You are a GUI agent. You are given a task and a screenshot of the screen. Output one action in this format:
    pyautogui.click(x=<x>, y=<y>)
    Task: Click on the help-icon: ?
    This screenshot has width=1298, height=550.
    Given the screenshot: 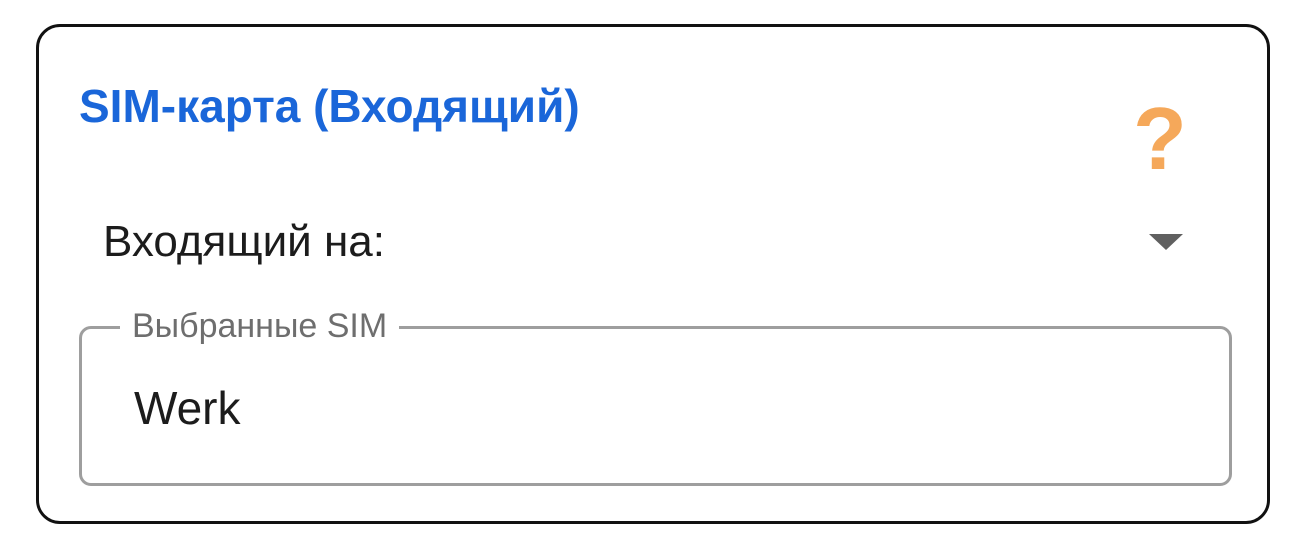 What is the action you would take?
    pyautogui.click(x=1160, y=139)
    